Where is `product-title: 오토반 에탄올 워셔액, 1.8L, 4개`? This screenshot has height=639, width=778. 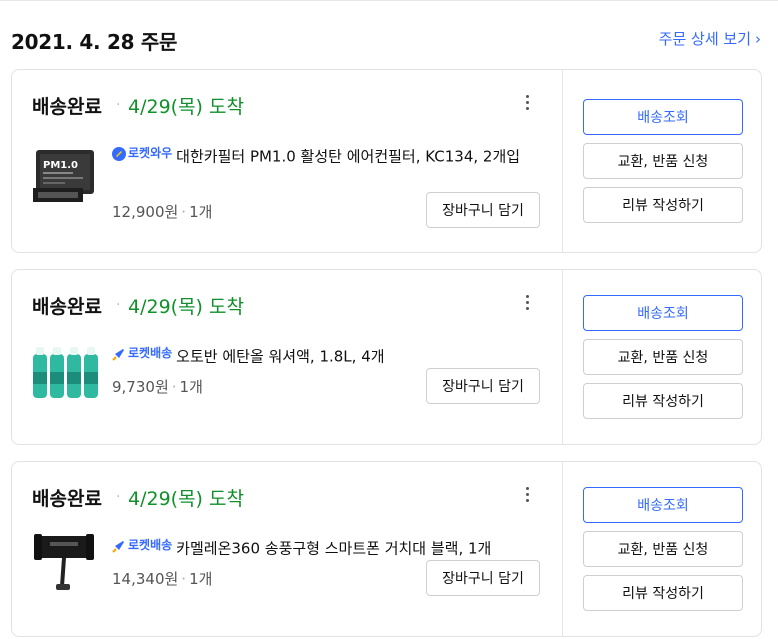 product-title: 오토반 에탄올 워셔액, 1.8L, 4개 is located at coordinates (280, 356).